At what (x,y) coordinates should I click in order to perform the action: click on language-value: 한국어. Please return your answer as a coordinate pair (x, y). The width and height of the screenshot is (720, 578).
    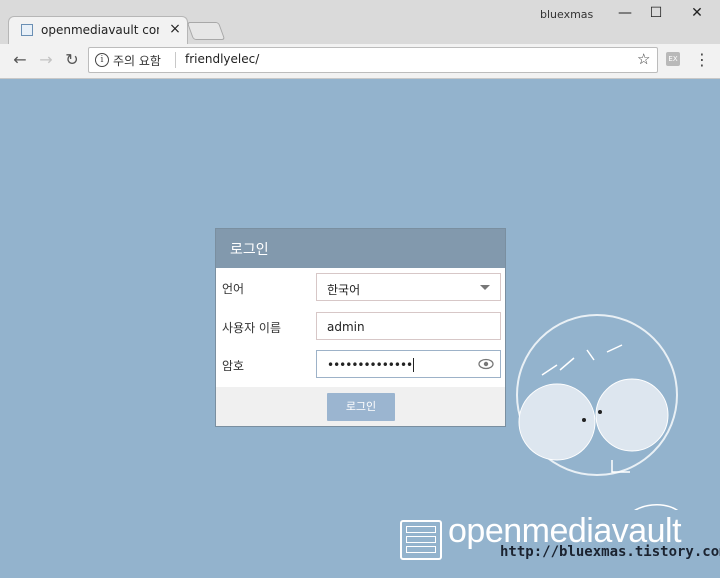
    Looking at the image, I should click on (344, 290).